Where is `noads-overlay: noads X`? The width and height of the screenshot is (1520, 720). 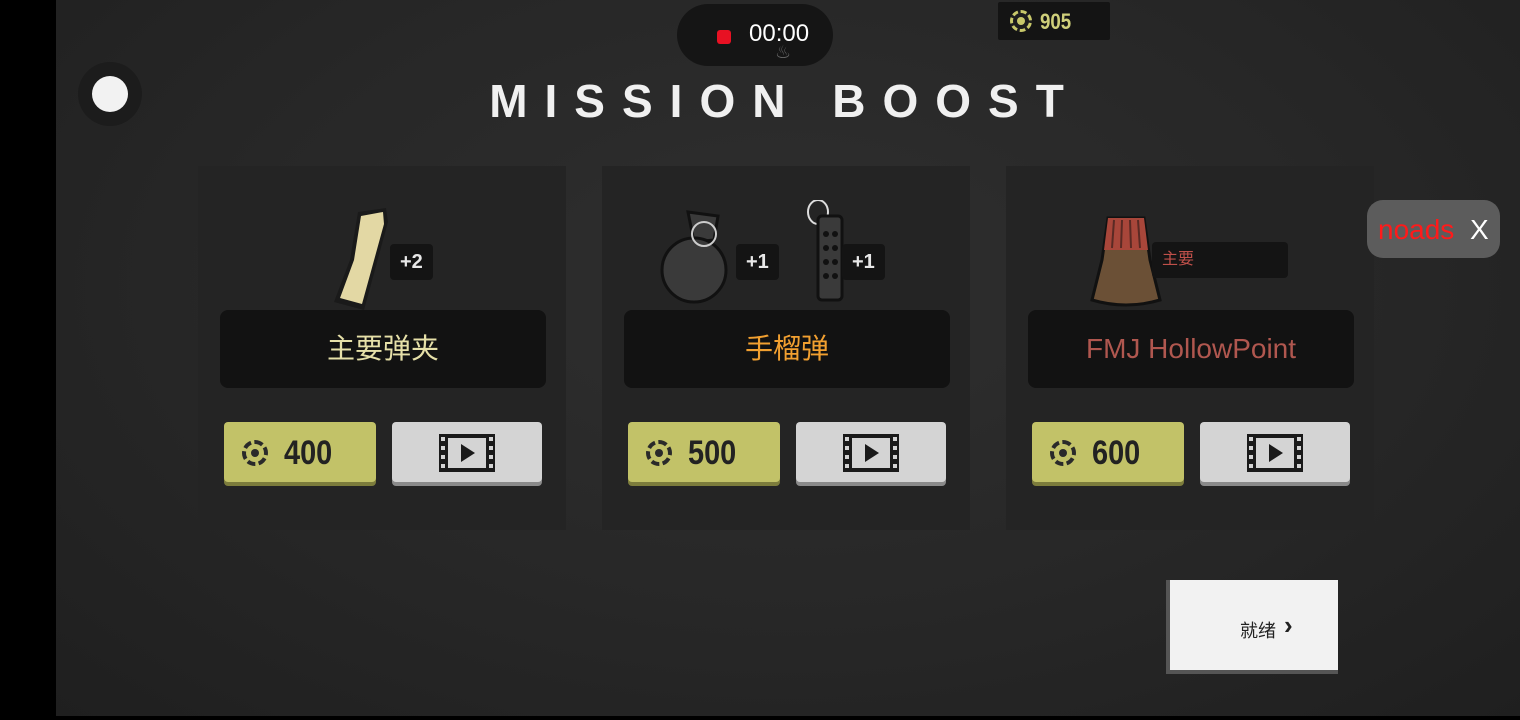 noads-overlay: noads X is located at coordinates (1433, 229).